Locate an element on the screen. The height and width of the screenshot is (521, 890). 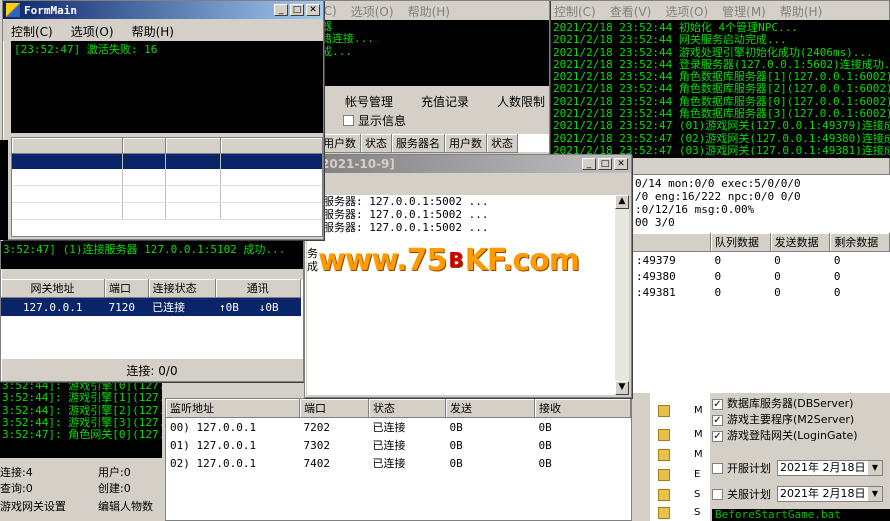
open-schedule-row: 开服计划 2021年 2月18日 ▼ is located at coordinates (801, 468).